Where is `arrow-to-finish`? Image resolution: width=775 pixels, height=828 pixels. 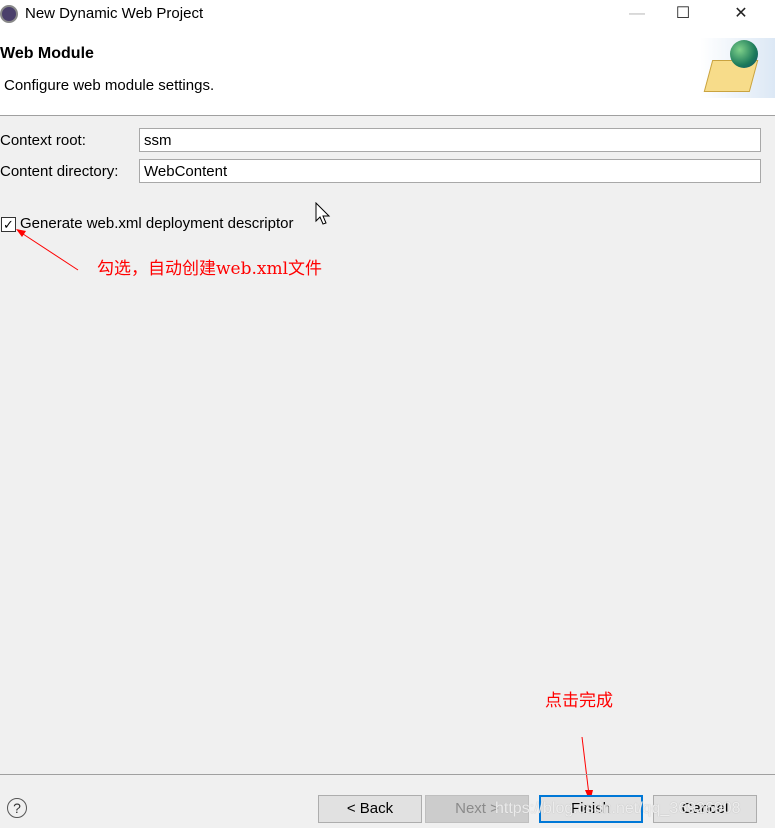
arrow-to-finish is located at coordinates (585, 766).